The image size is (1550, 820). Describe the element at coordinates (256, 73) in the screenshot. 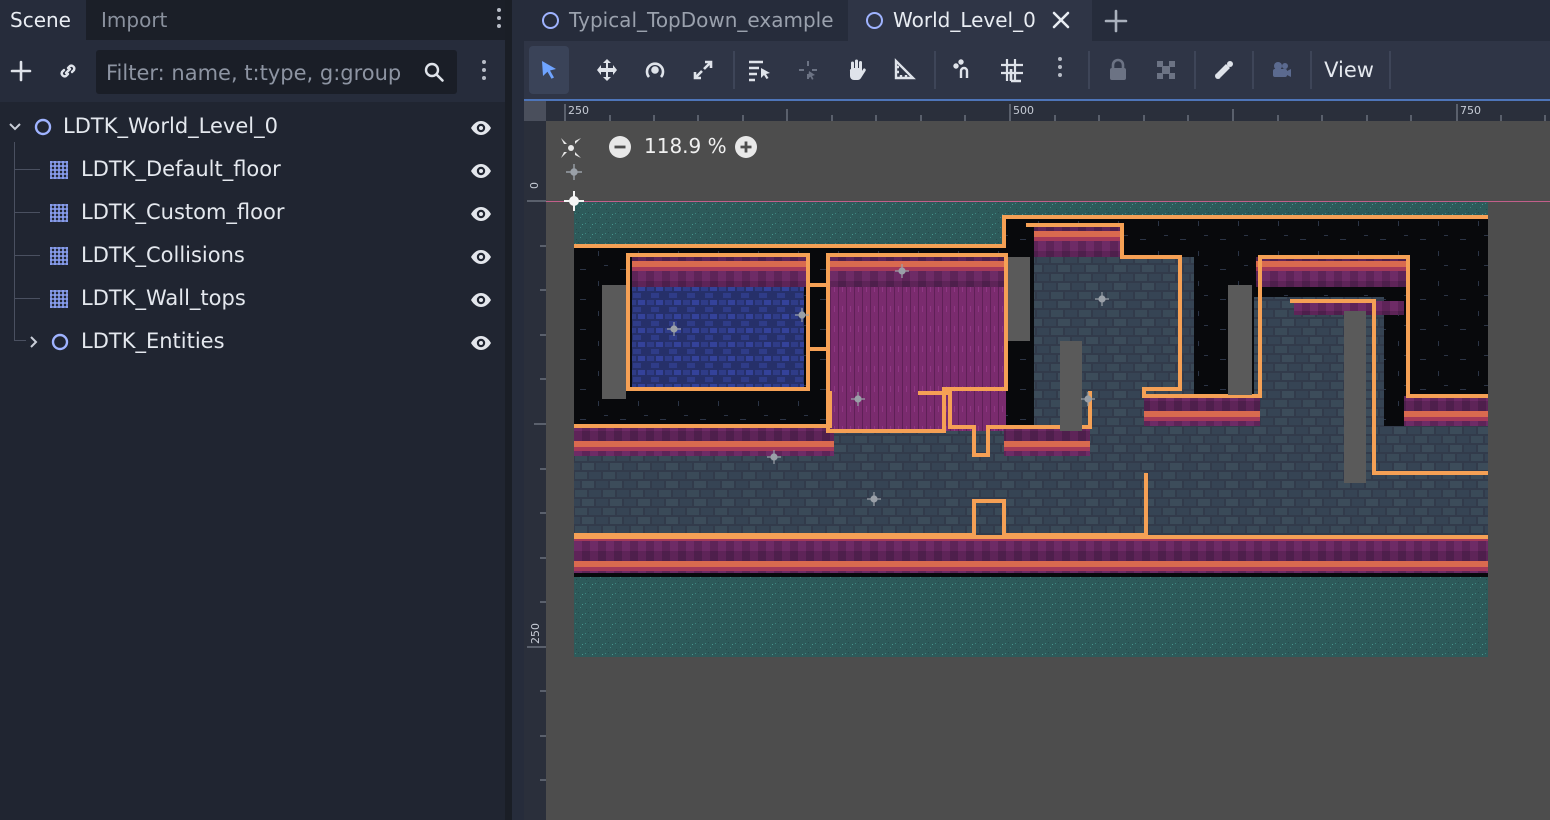

I see `filter-input` at that location.